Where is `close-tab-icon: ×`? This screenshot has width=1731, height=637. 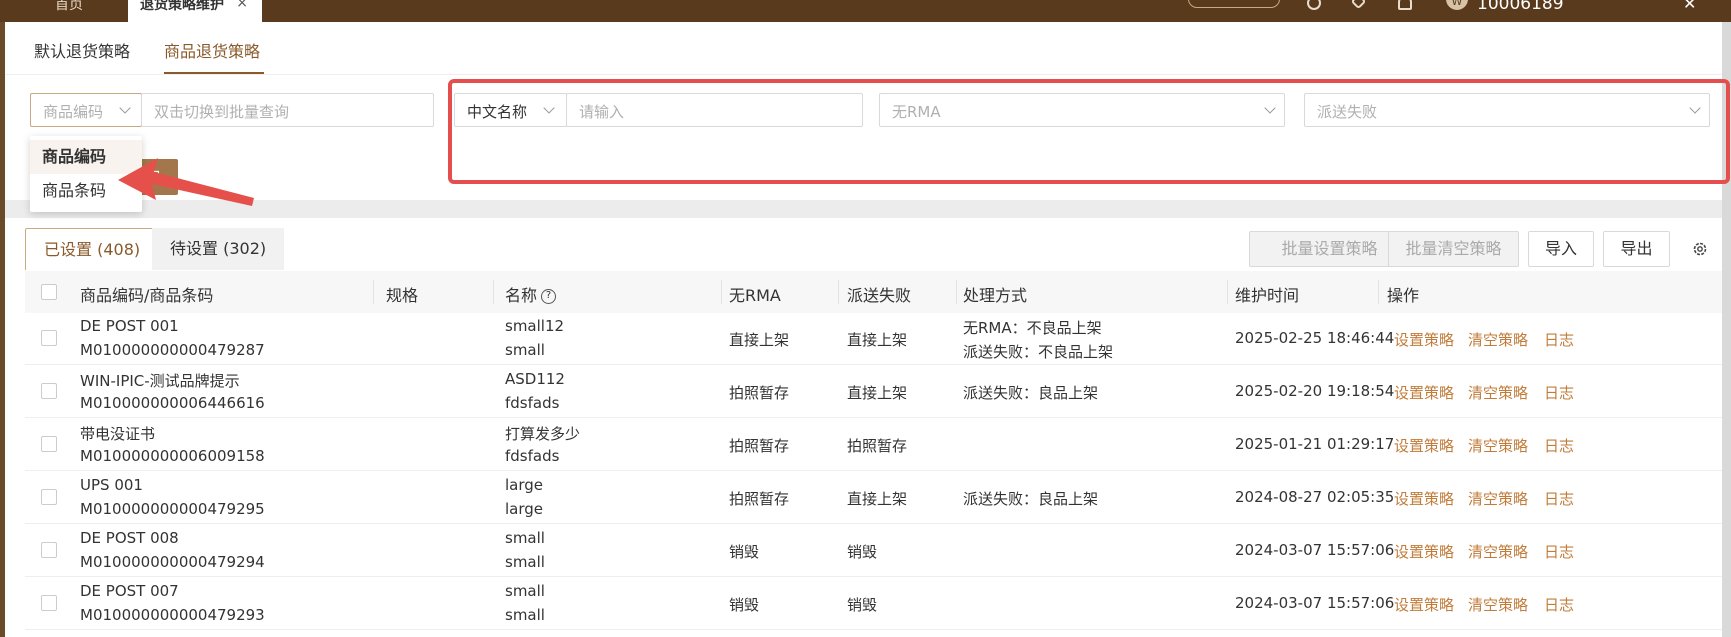 close-tab-icon: × is located at coordinates (242, 5).